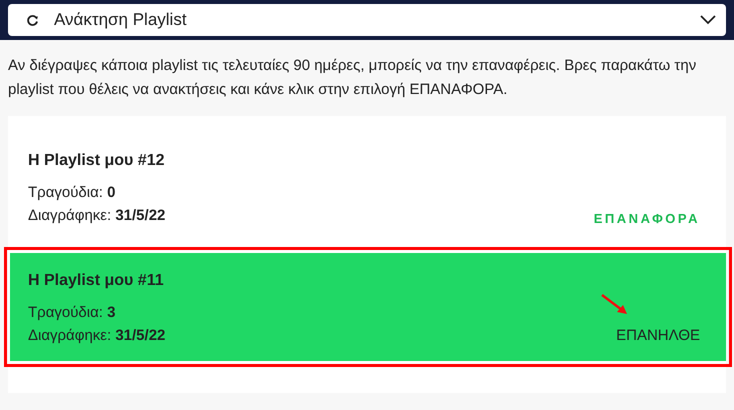 This screenshot has width=734, height=410. I want to click on recovery-dropdown: Ανάκτηση Playlist, so click(367, 20).